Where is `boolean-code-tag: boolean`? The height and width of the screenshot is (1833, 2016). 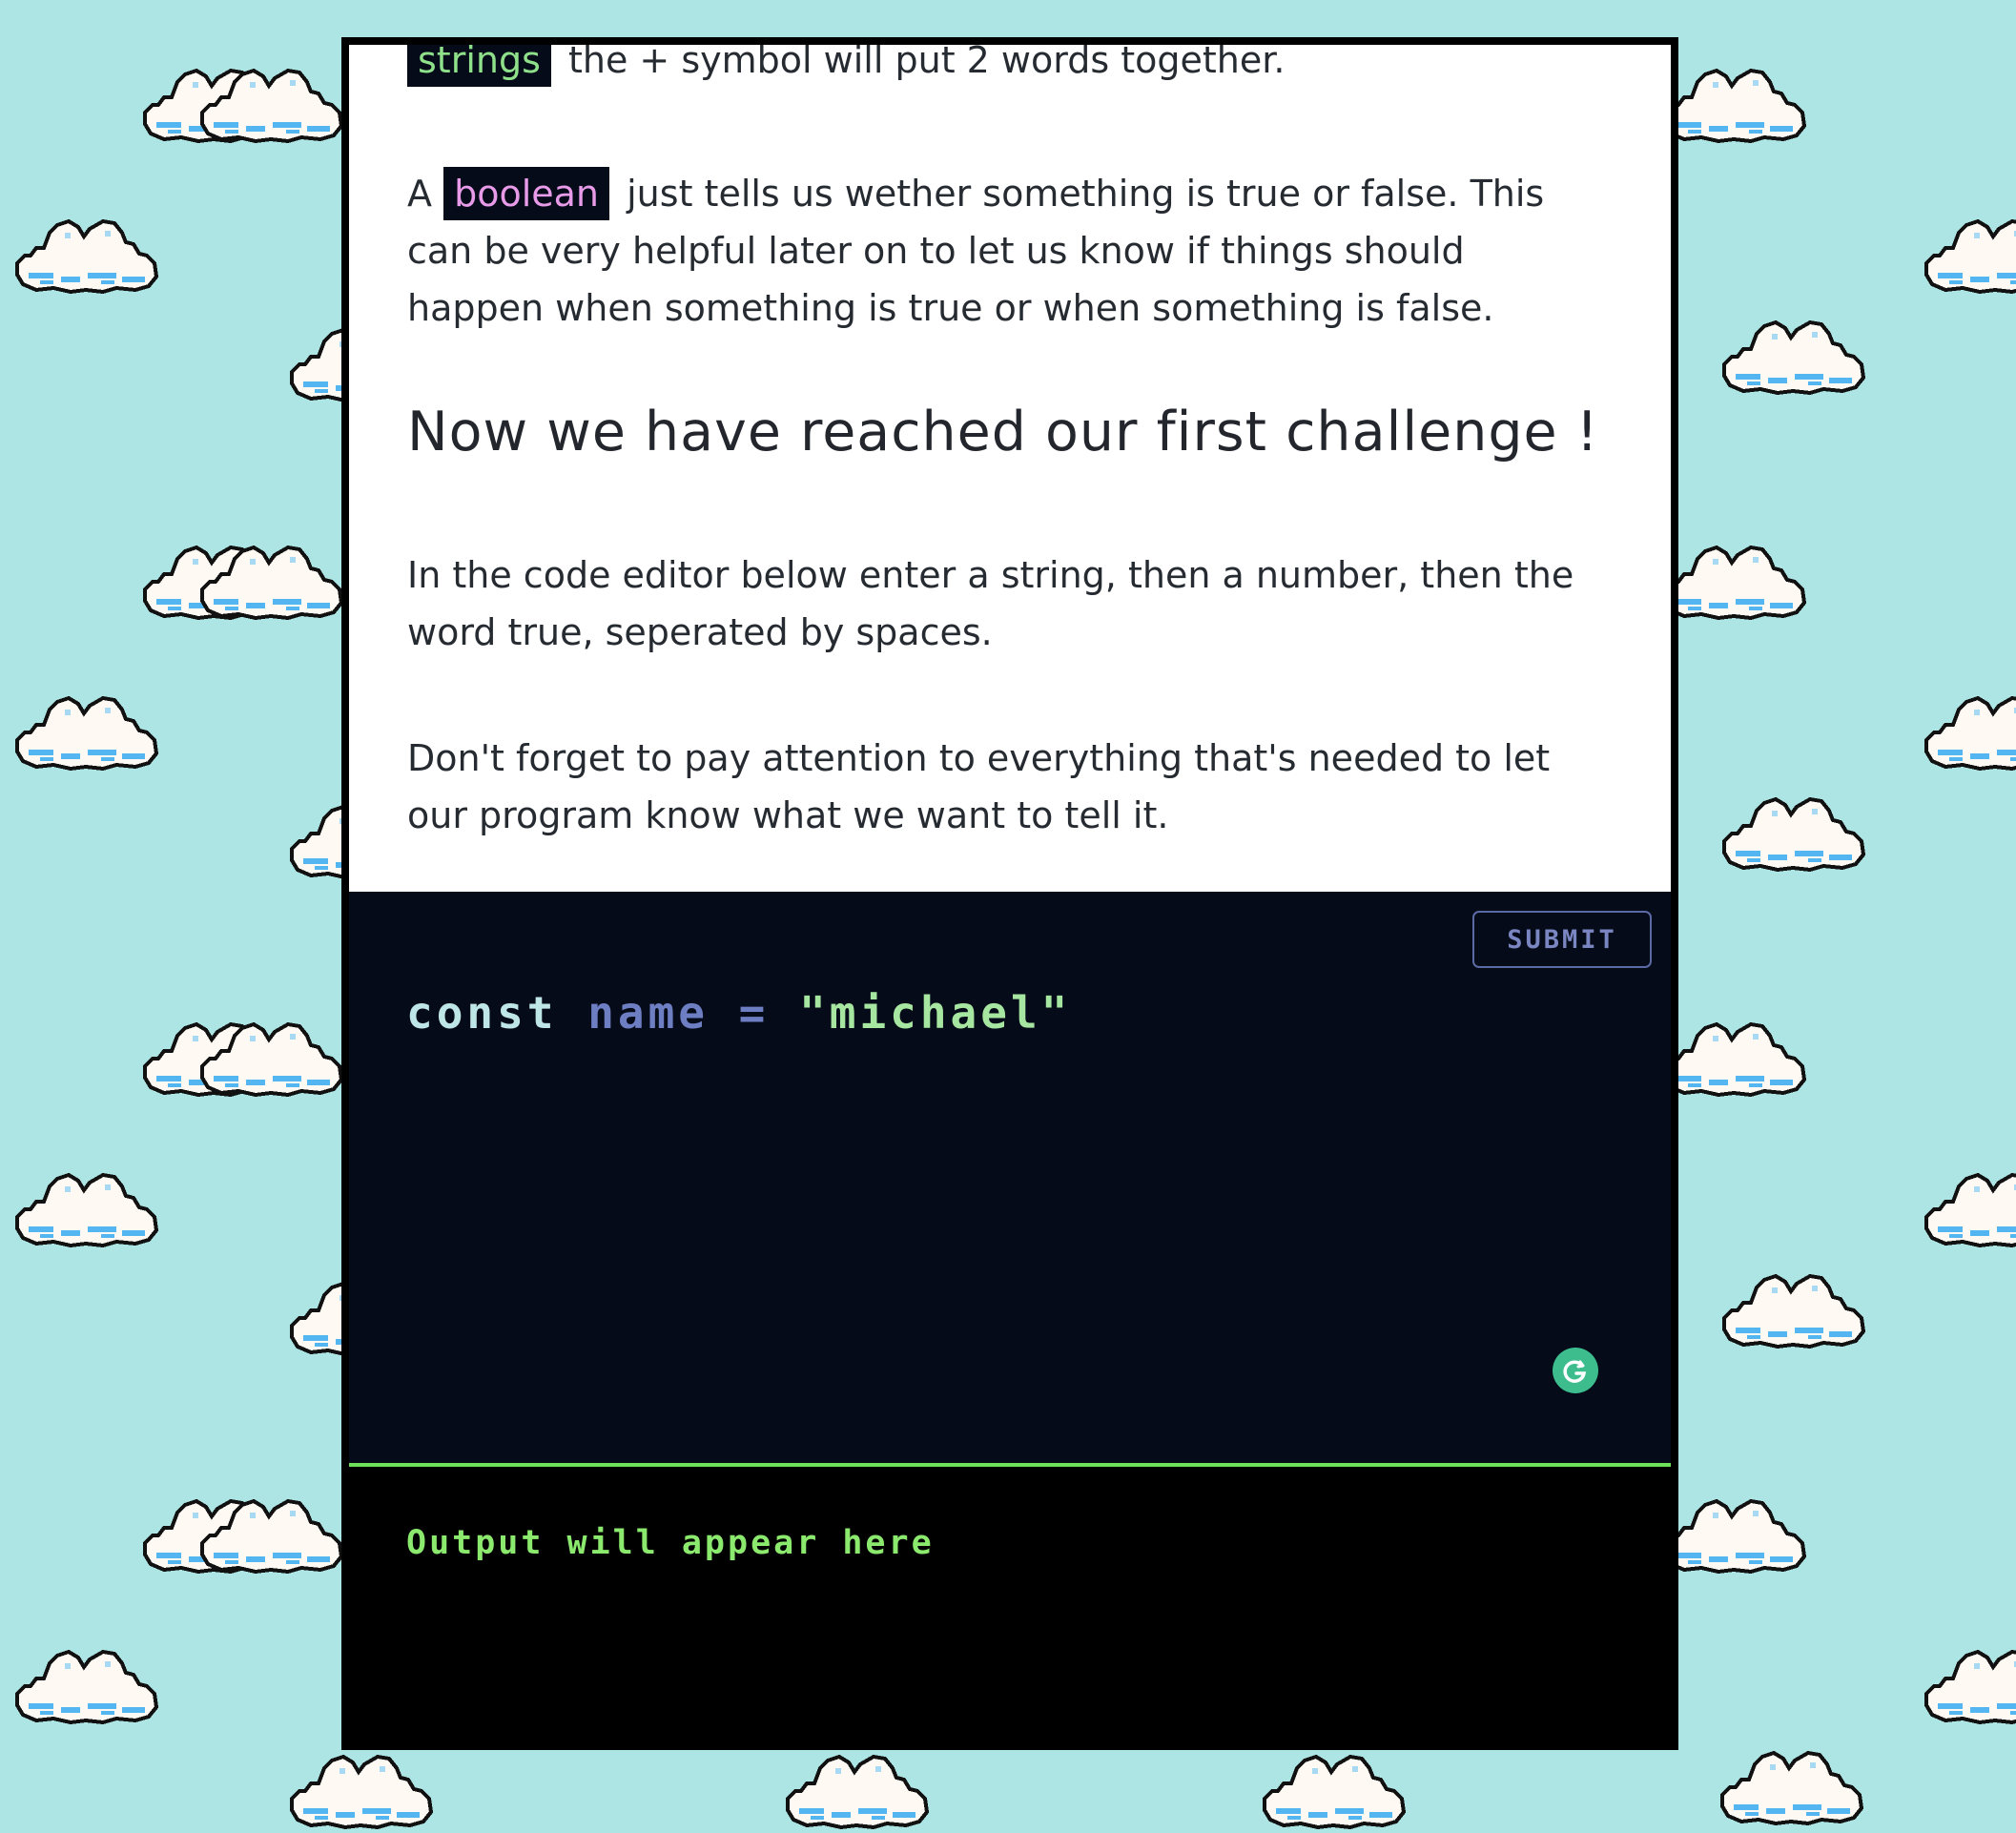
boolean-code-tag: boolean is located at coordinates (526, 193).